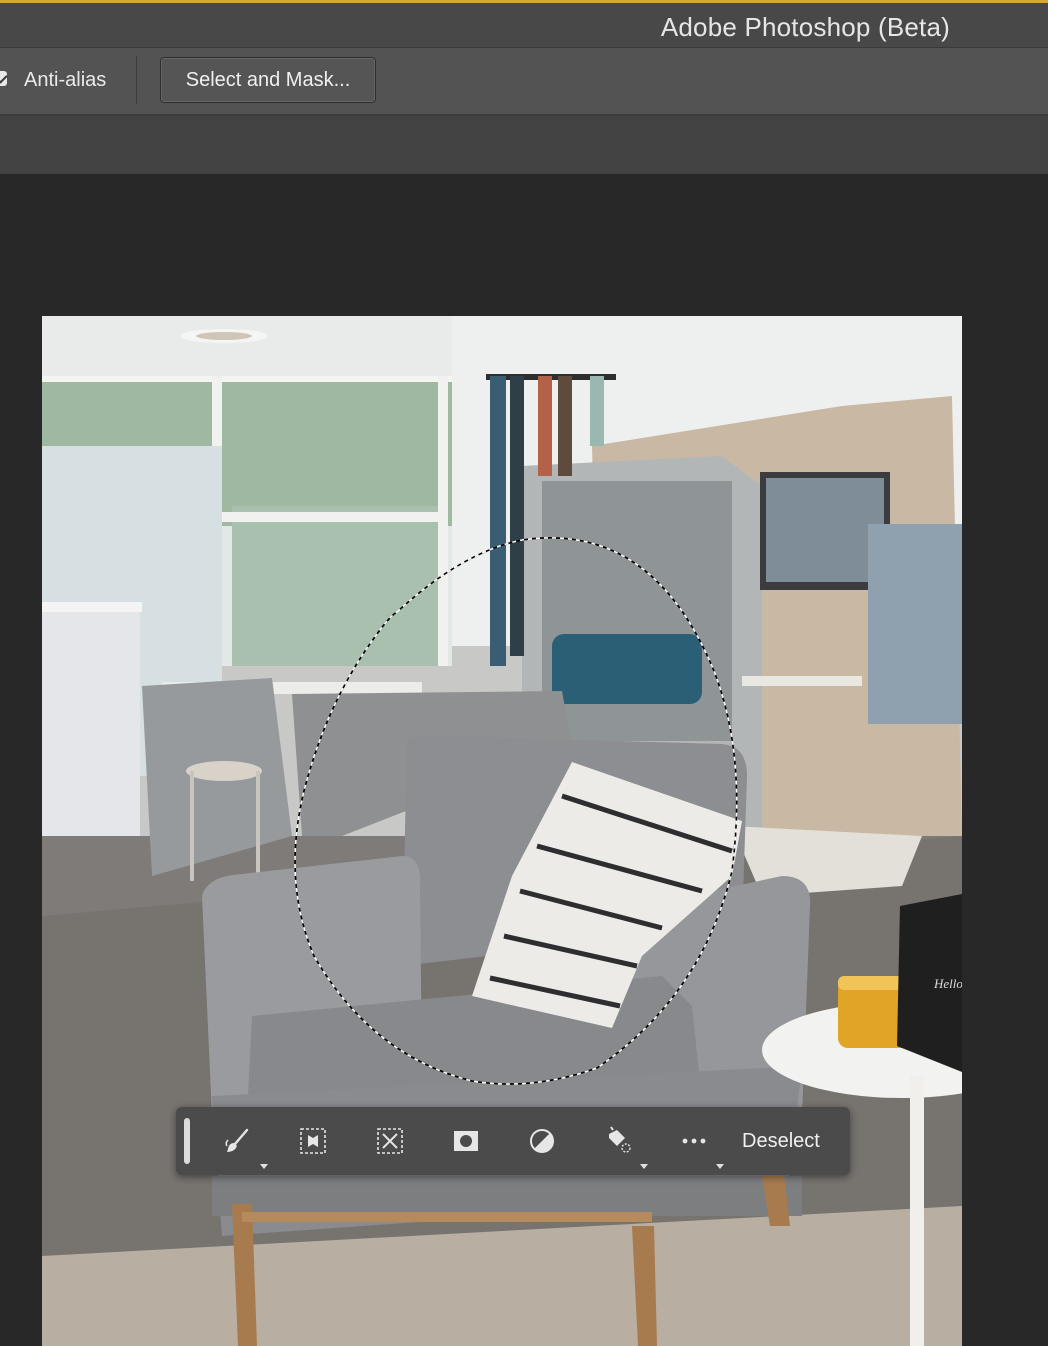 Image resolution: width=1048 pixels, height=1346 pixels. Describe the element at coordinates (513, 1141) in the screenshot. I see `contextual-task-bar: Deselect` at that location.